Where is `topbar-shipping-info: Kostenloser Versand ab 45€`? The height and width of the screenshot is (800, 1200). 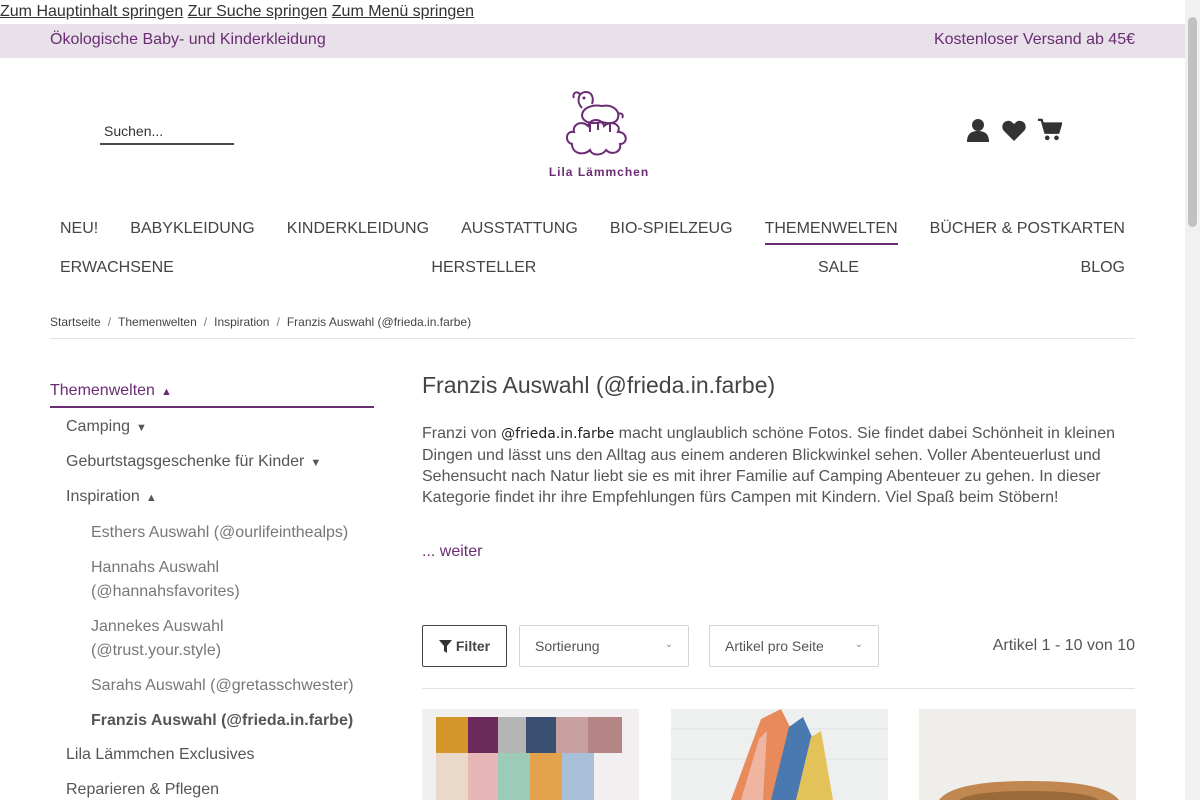
topbar-shipping-info: Kostenloser Versand ab 45€ is located at coordinates (1034, 39).